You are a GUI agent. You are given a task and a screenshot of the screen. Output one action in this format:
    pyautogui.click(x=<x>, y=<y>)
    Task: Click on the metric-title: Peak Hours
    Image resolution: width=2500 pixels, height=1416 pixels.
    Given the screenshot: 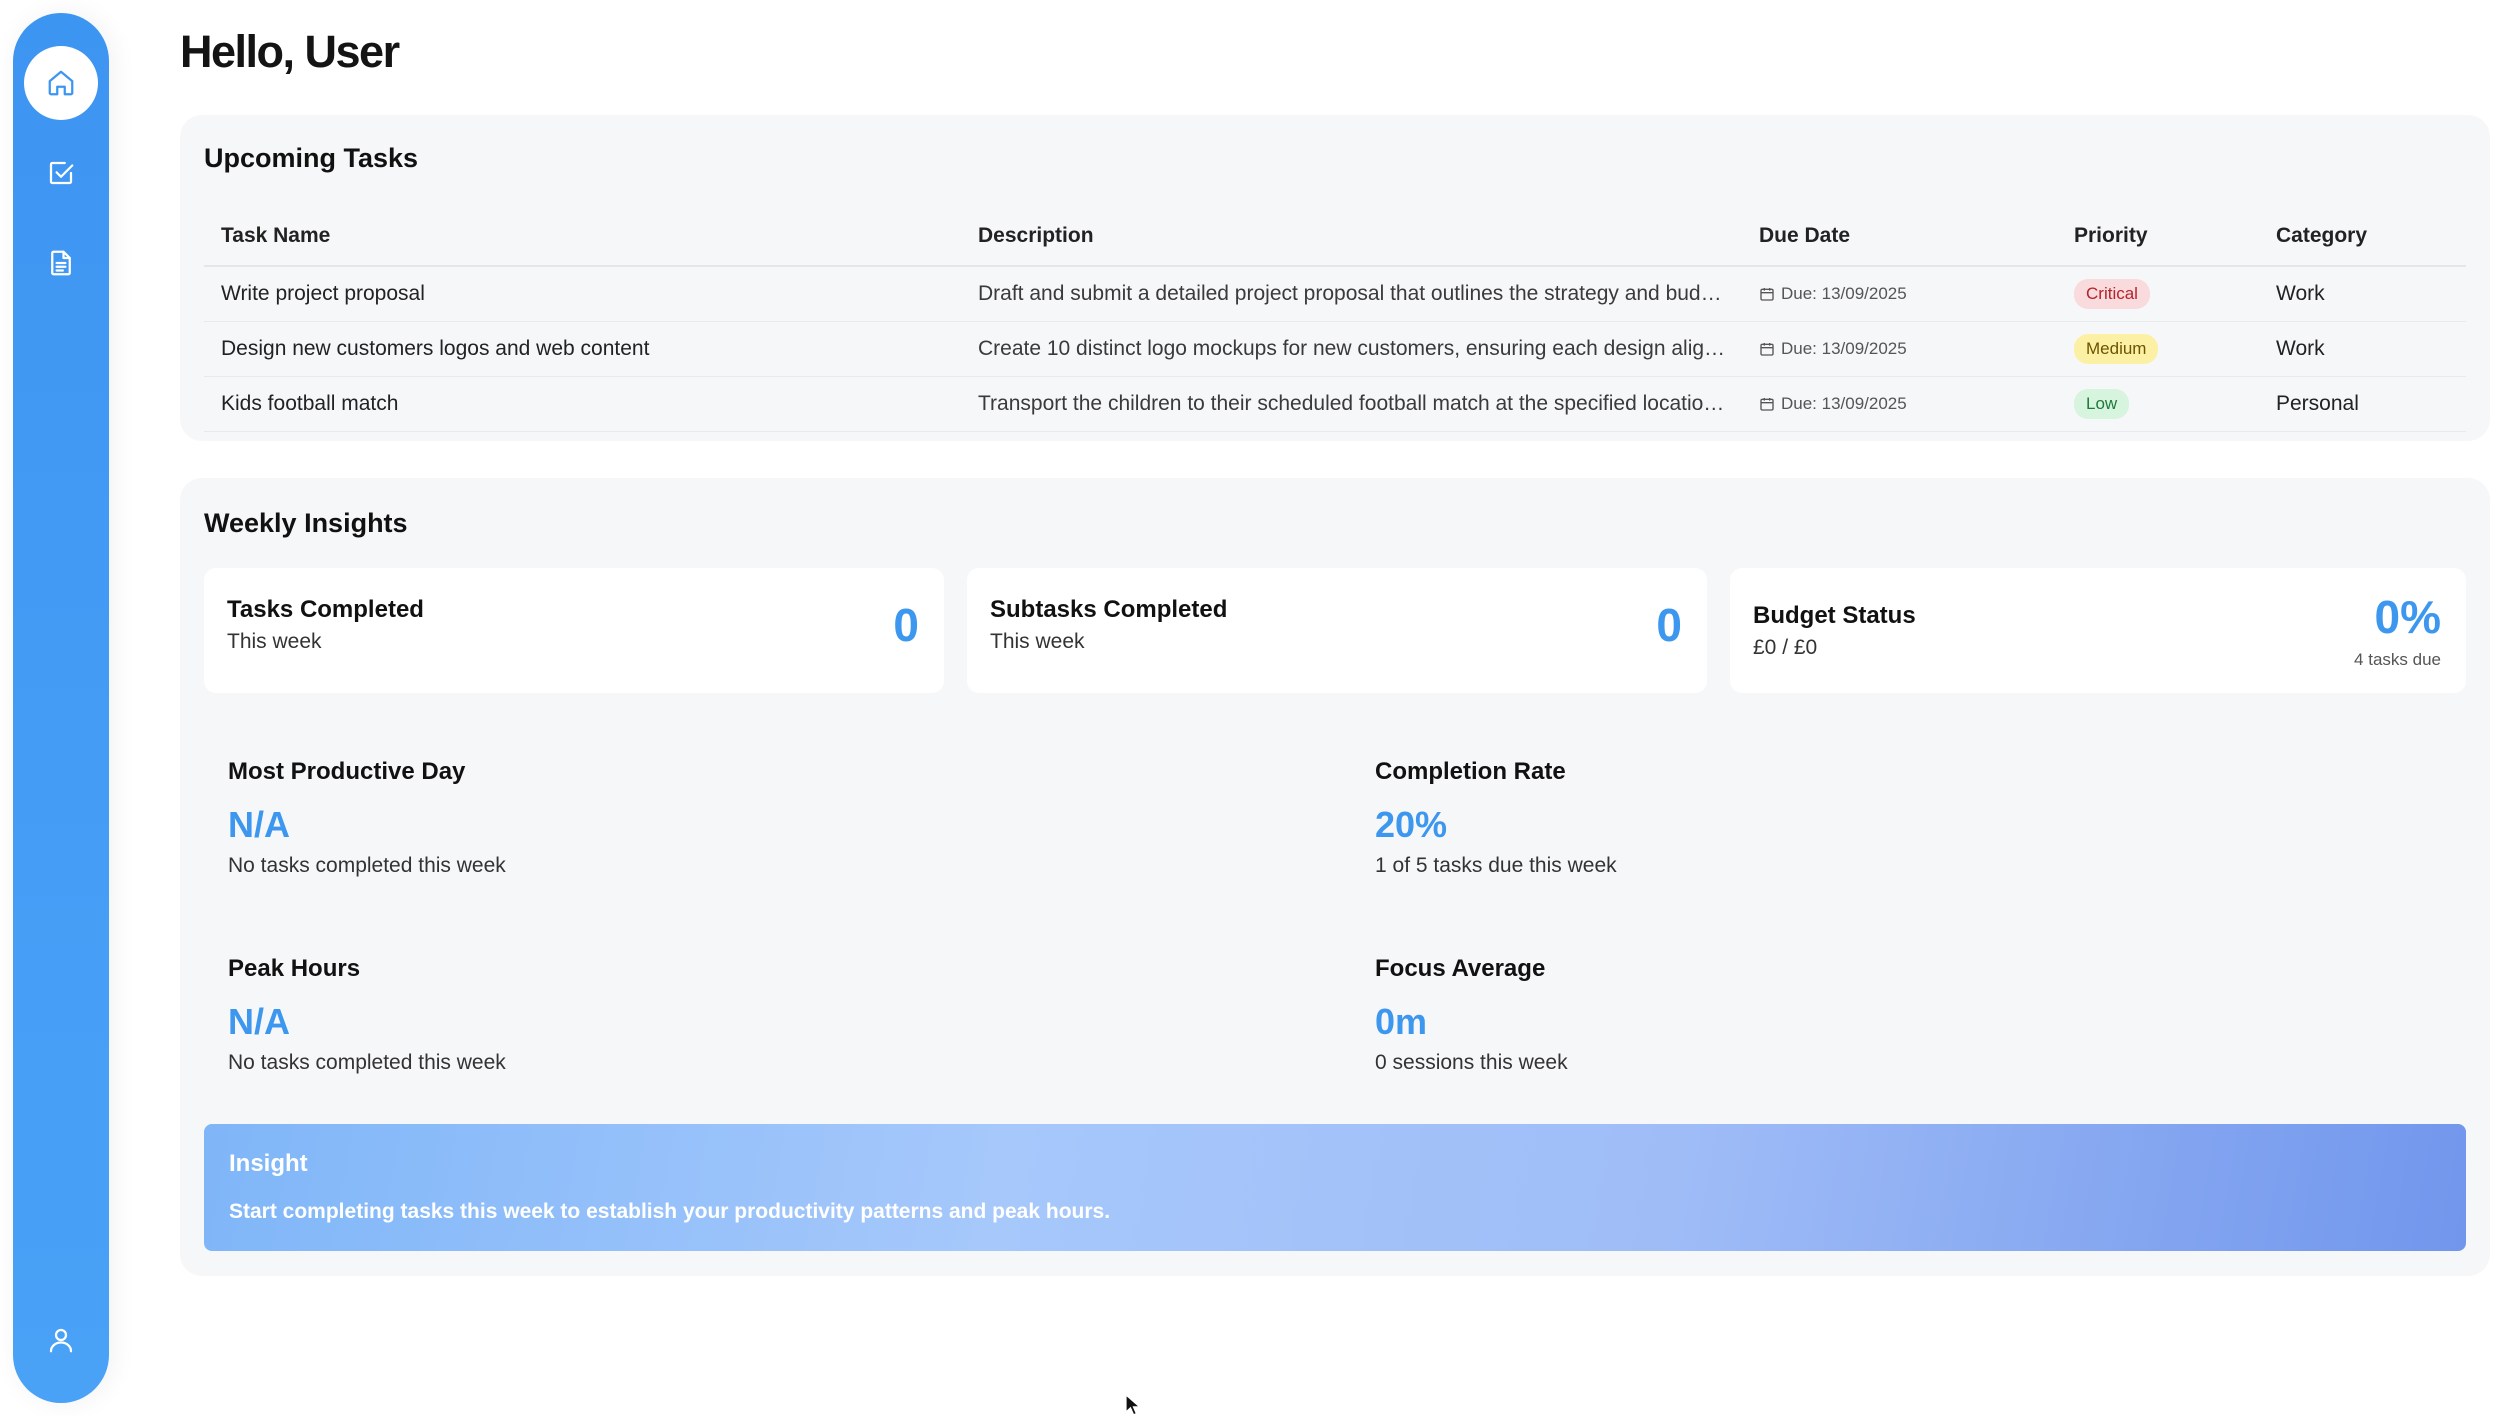 What is the action you would take?
    pyautogui.click(x=294, y=968)
    